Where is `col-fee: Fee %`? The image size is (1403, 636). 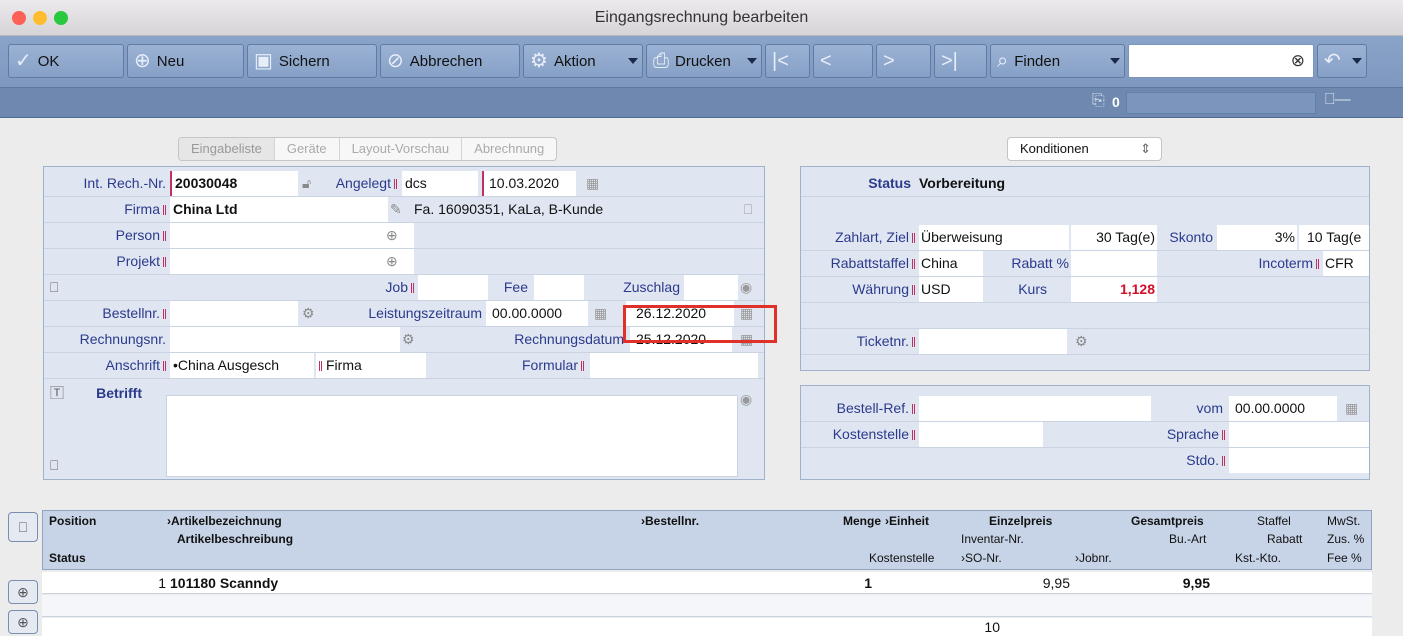 col-fee: Fee % is located at coordinates (1344, 558).